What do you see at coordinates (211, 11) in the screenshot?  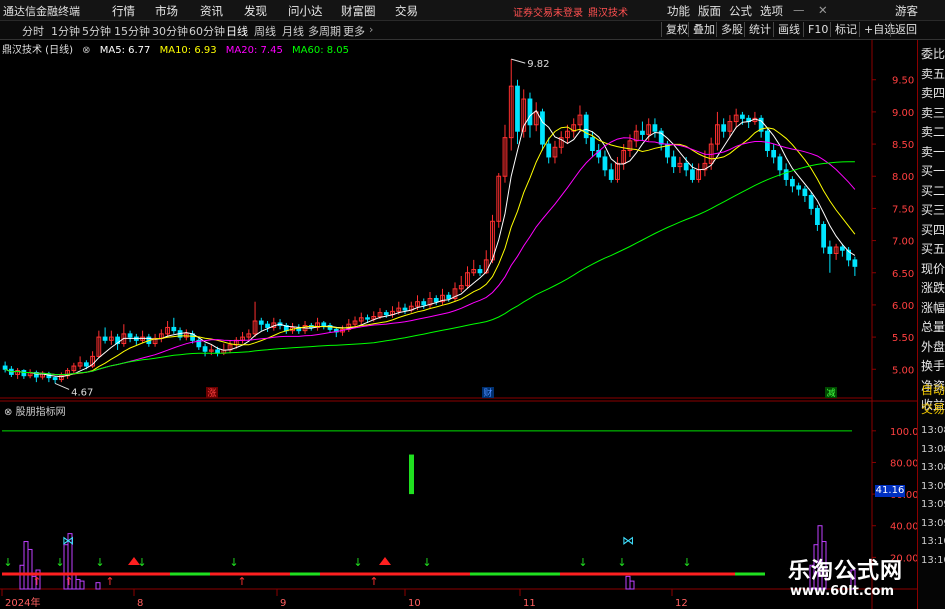 I see `menu-zixun: 资讯` at bounding box center [211, 11].